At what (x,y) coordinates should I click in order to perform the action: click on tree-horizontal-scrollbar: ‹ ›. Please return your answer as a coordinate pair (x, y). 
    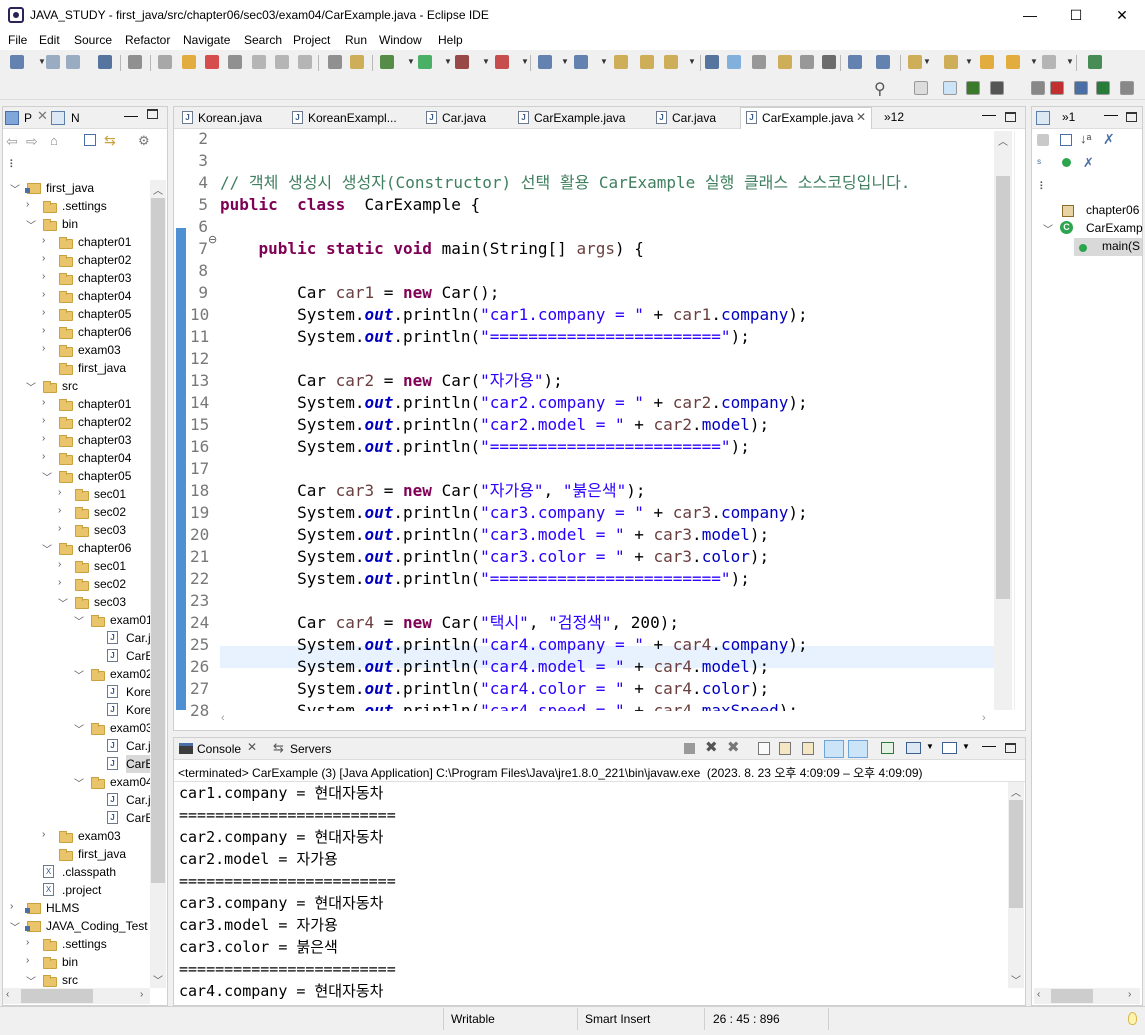
    Looking at the image, I should click on (76, 996).